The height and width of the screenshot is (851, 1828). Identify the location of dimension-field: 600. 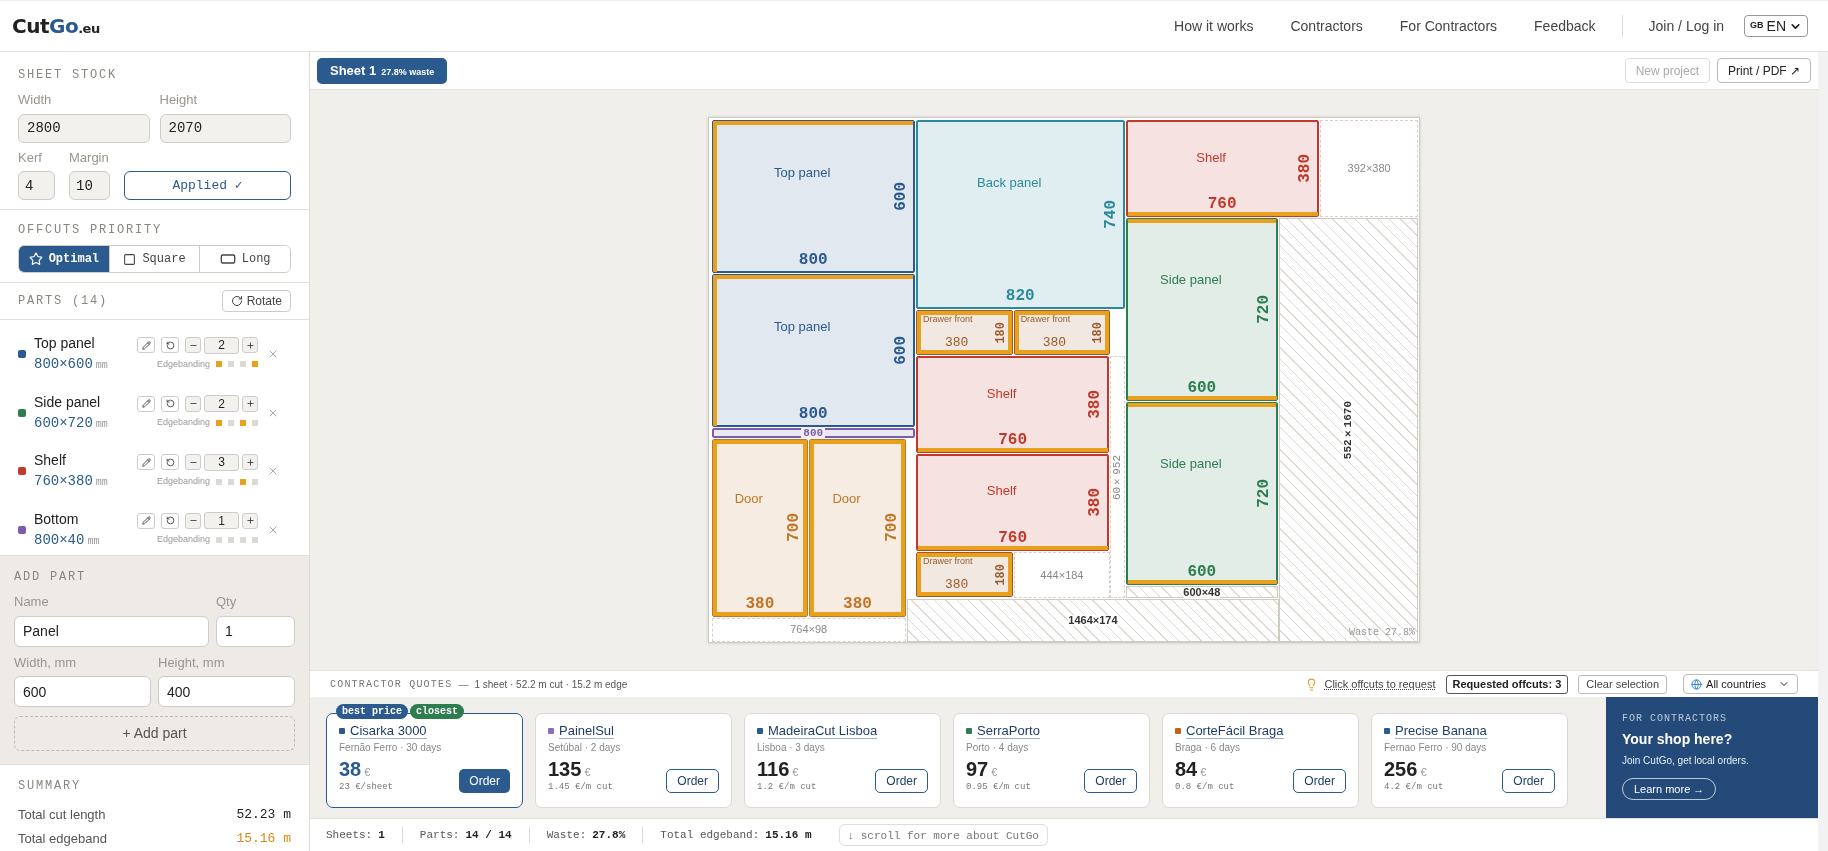
(82, 691).